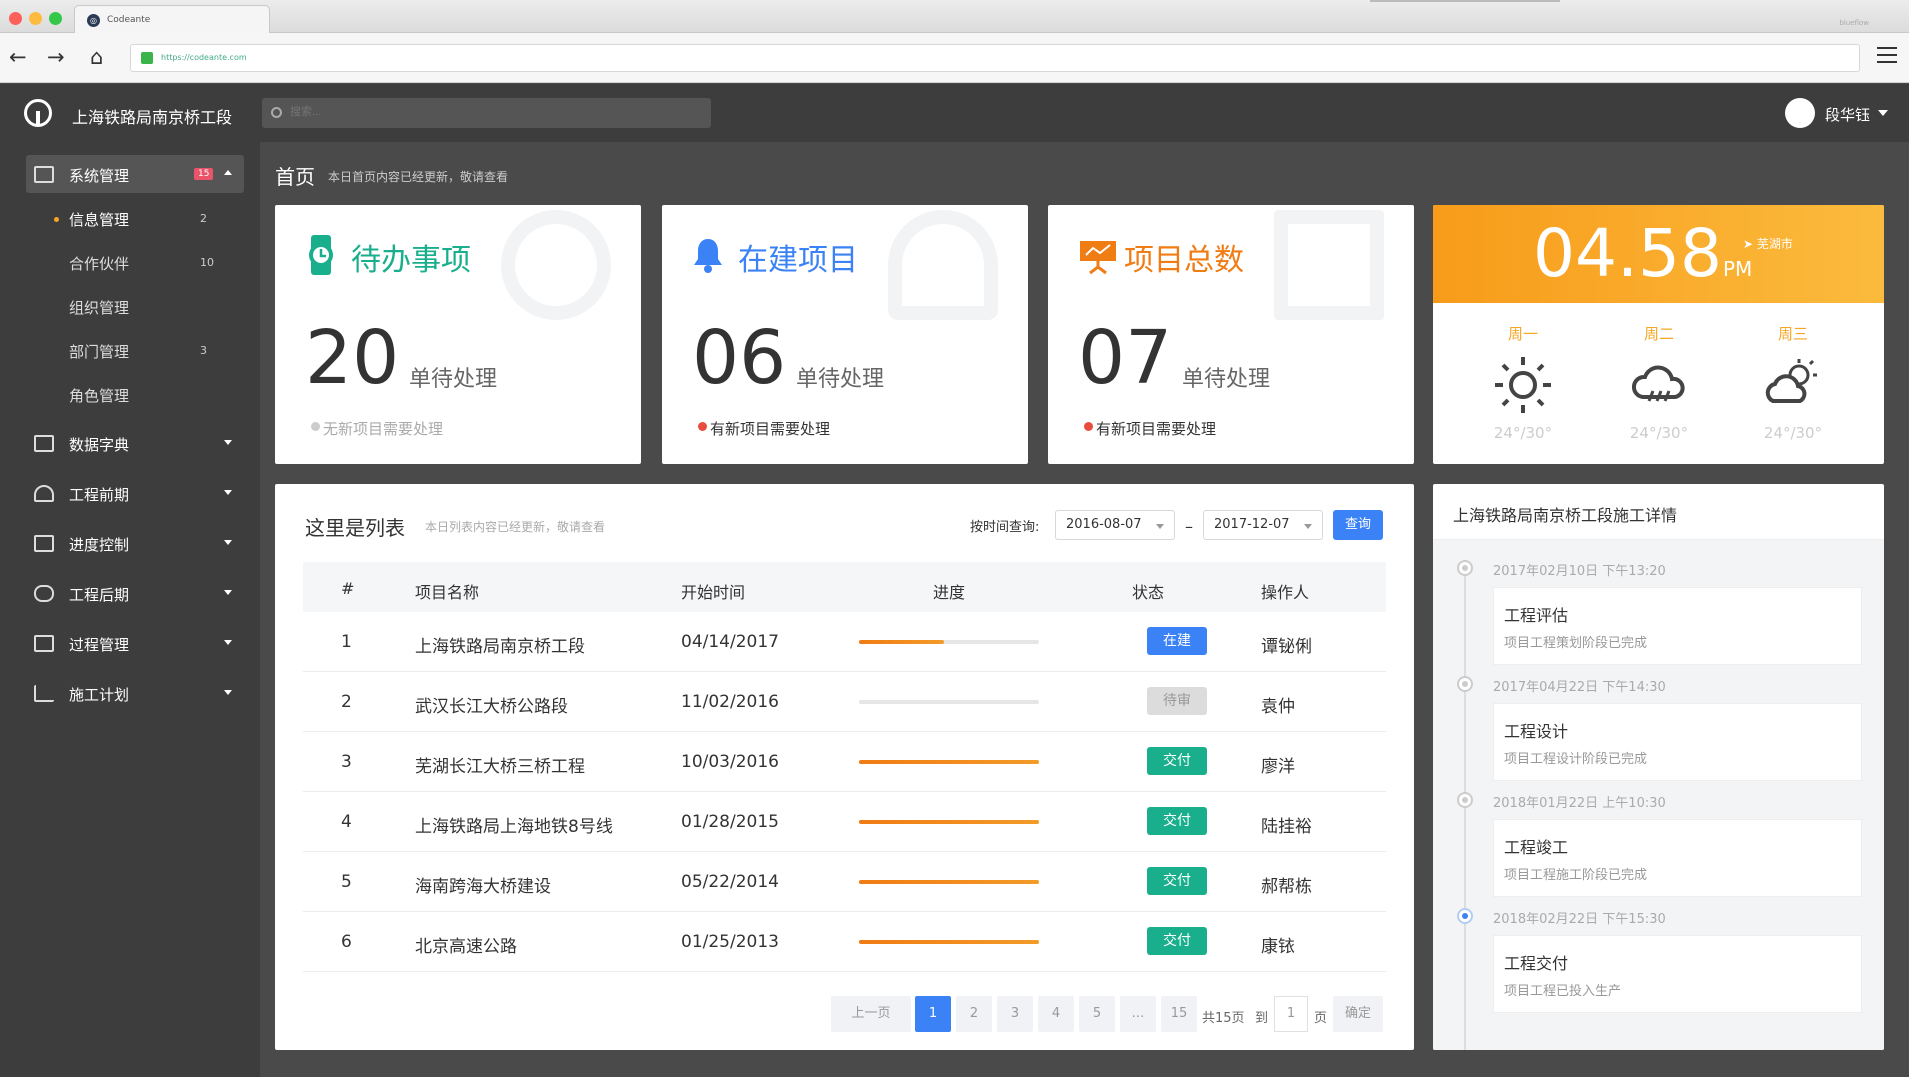  Describe the element at coordinates (15, 18) in the screenshot. I see `close-window-button` at that location.